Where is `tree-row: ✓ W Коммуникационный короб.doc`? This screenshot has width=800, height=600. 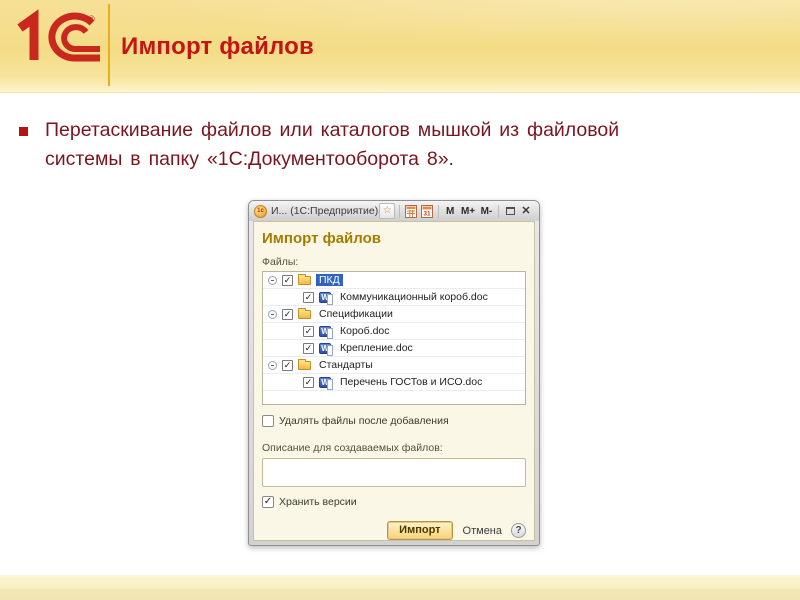 tree-row: ✓ W Коммуникационный короб.doc is located at coordinates (394, 297).